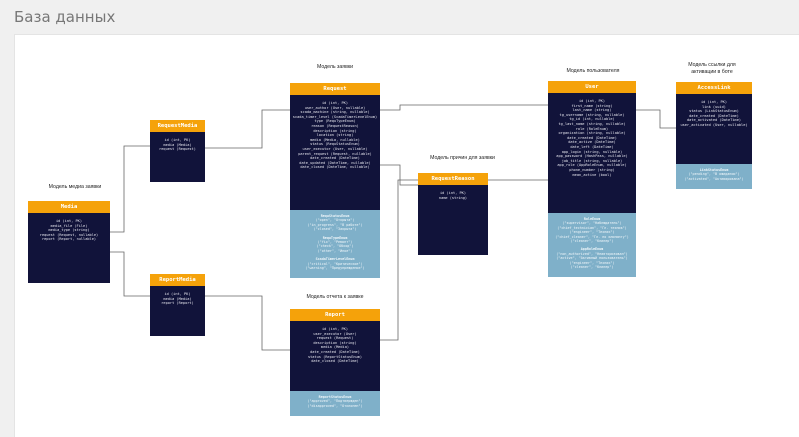 The height and width of the screenshot is (437, 799). Describe the element at coordinates (592, 123) in the screenshot. I see `field-row: tg_last_name (string, nullable)` at that location.